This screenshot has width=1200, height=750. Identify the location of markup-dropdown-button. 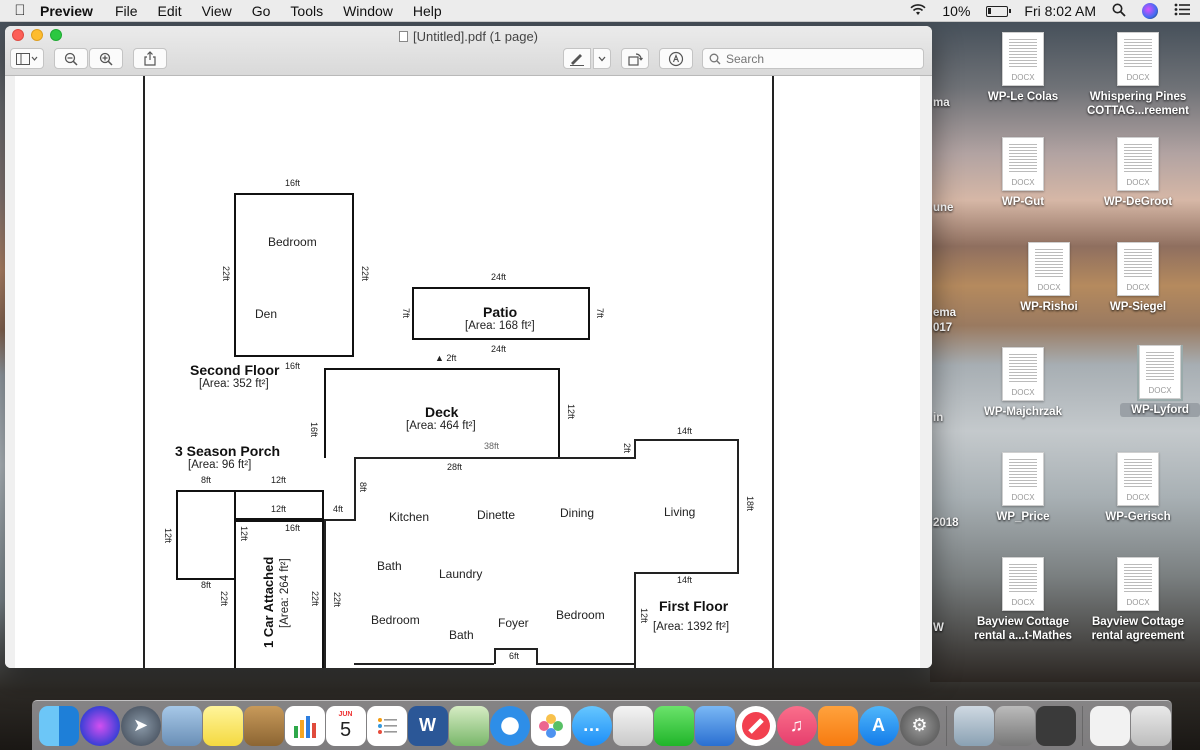
(602, 58).